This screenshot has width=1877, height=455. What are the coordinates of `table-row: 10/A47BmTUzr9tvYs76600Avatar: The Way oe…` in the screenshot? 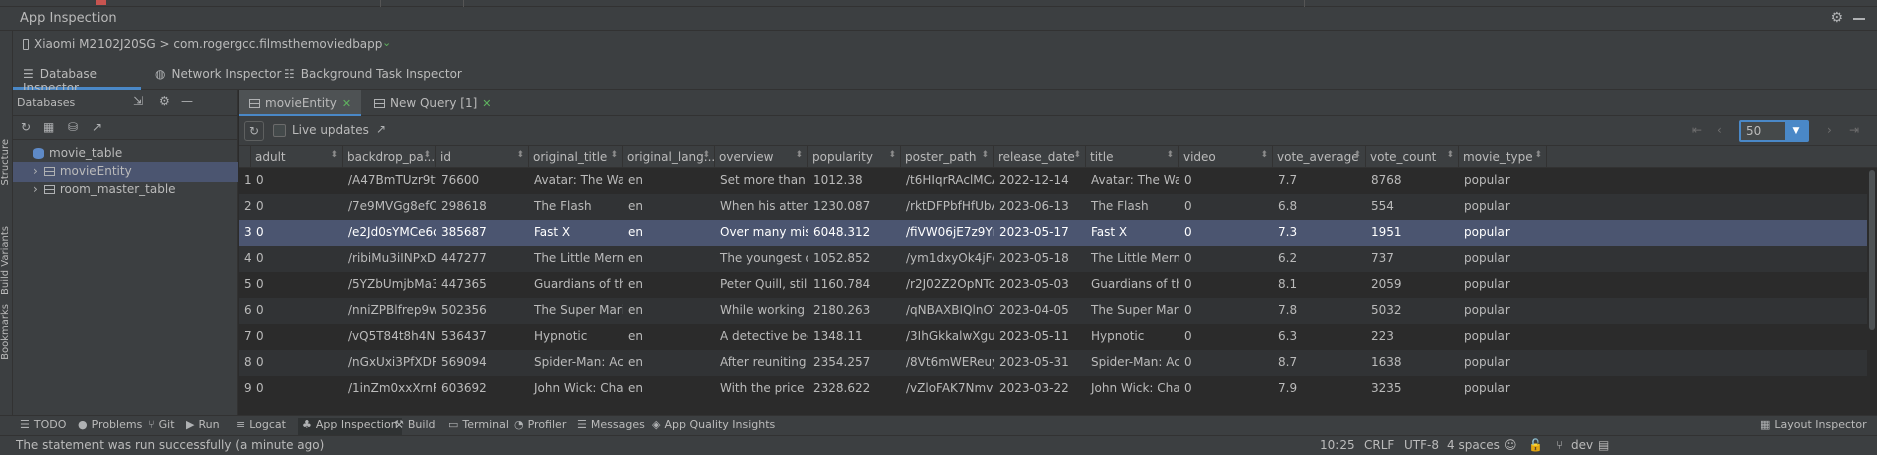 It's located at (1058, 181).